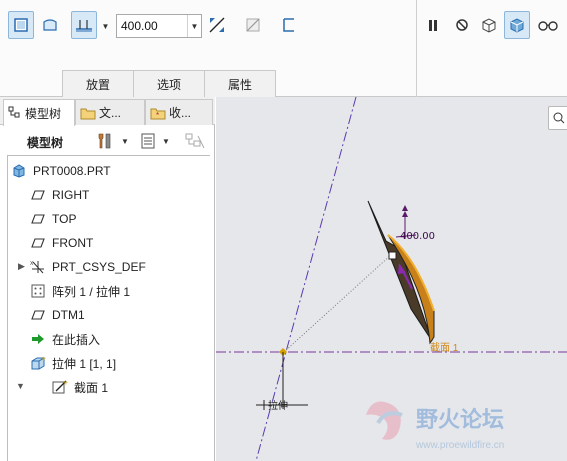 This screenshot has height=461, width=567. What do you see at coordinates (73, 243) in the screenshot?
I see `tree-item-label: FRONT` at bounding box center [73, 243].